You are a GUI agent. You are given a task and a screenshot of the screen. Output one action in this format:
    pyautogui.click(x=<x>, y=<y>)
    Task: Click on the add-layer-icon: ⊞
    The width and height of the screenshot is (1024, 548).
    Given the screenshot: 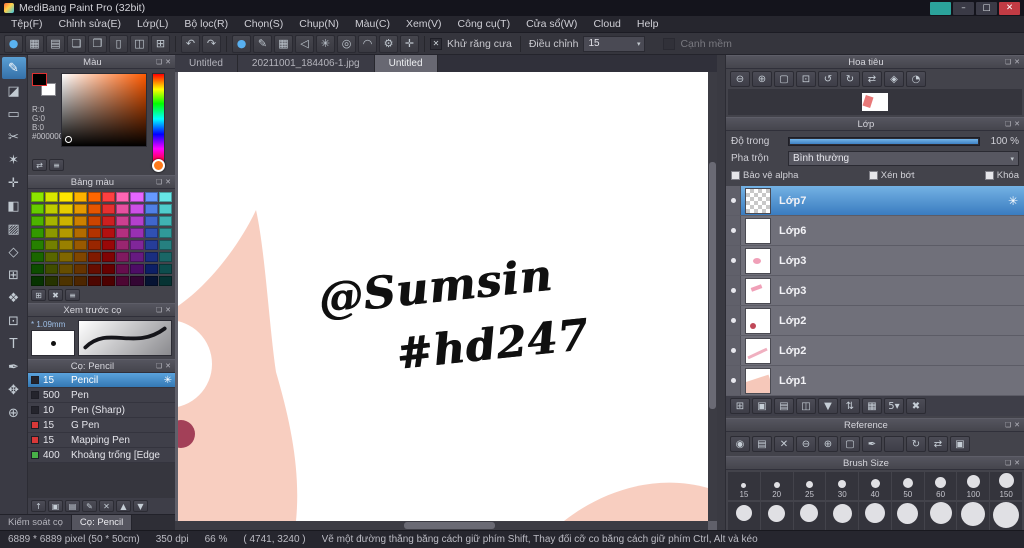 What is the action you would take?
    pyautogui.click(x=740, y=406)
    